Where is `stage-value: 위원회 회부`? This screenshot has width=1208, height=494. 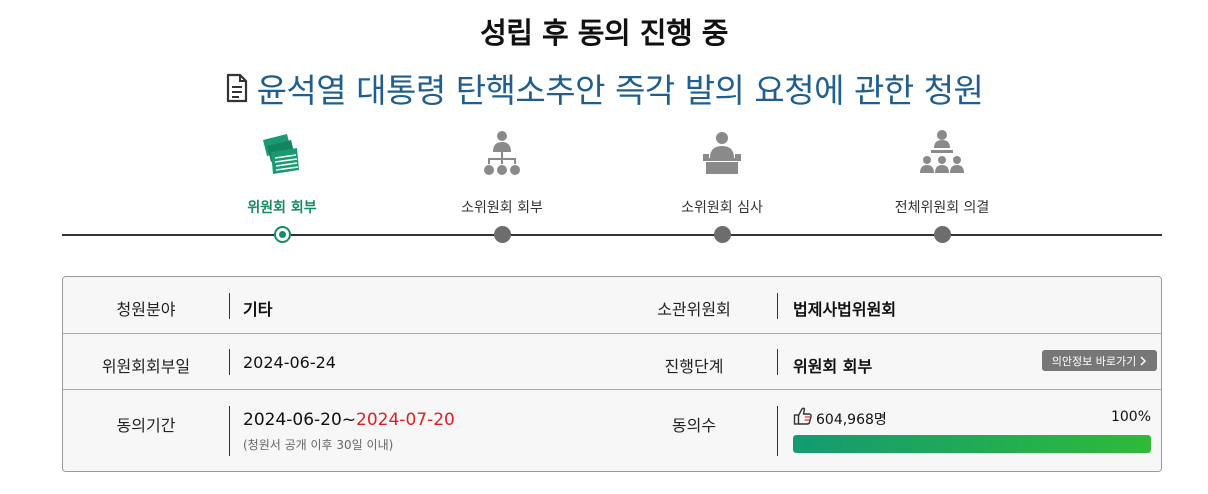 stage-value: 위원회 회부 is located at coordinates (833, 366).